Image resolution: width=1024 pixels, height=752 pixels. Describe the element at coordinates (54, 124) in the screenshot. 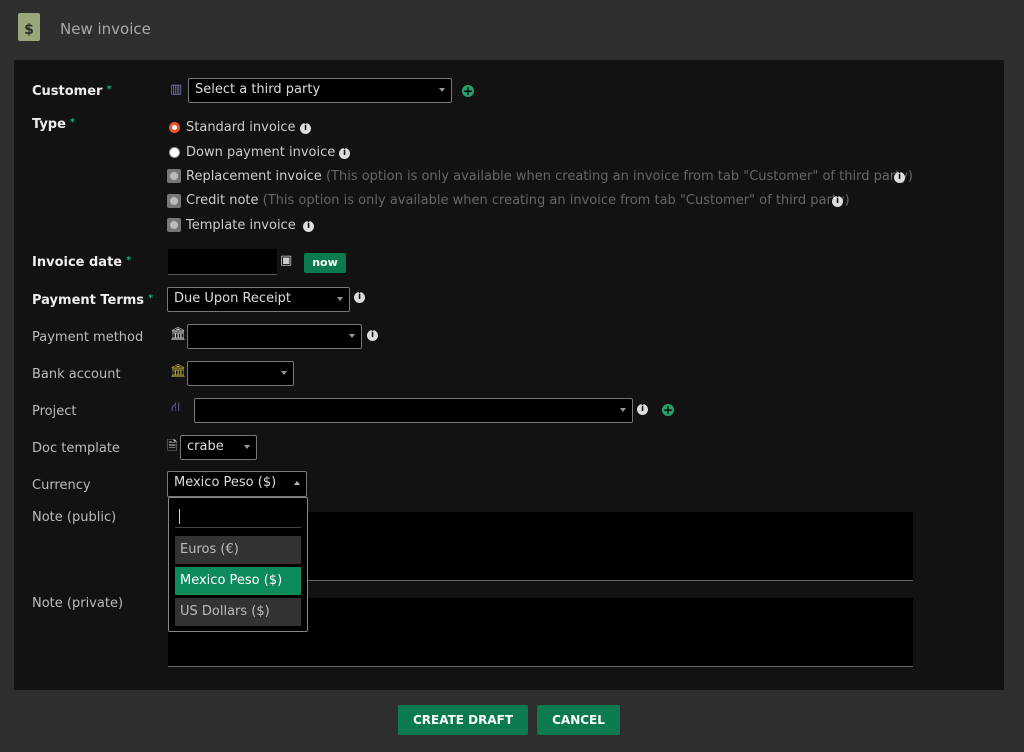

I see `type-label: Type *` at that location.